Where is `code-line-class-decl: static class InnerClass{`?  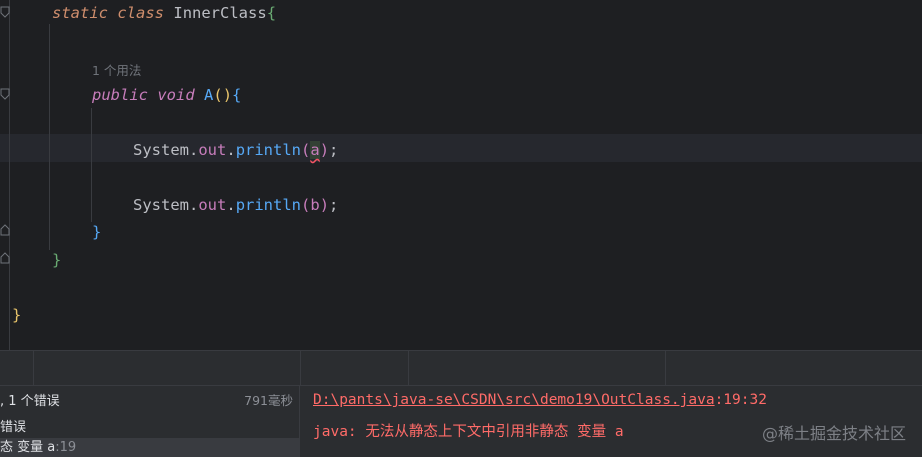 code-line-class-decl: static class InnerClass{ is located at coordinates (164, 13).